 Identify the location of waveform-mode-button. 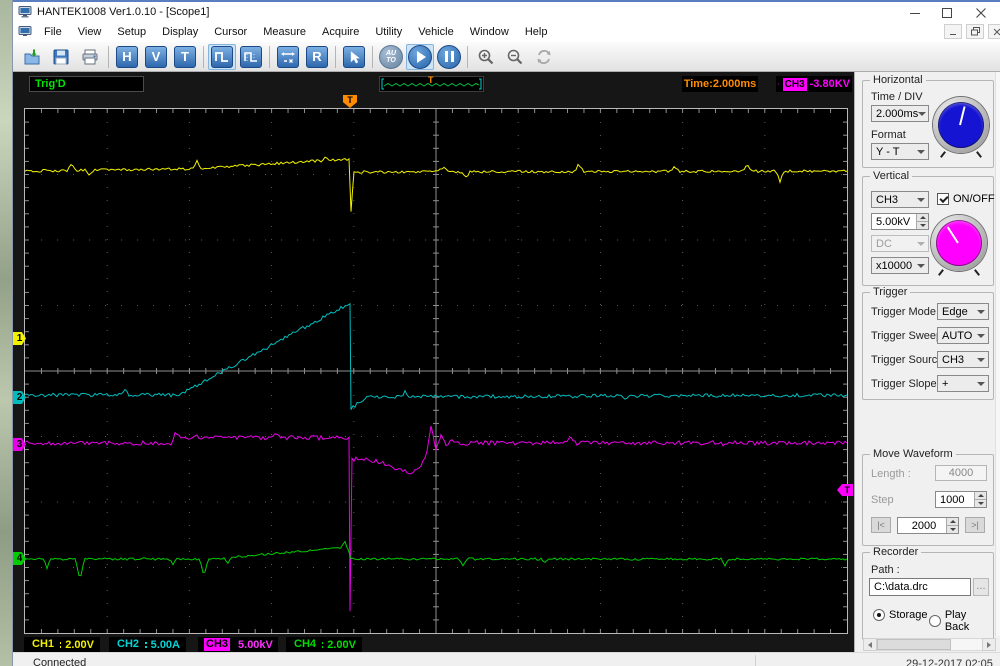
(222, 56).